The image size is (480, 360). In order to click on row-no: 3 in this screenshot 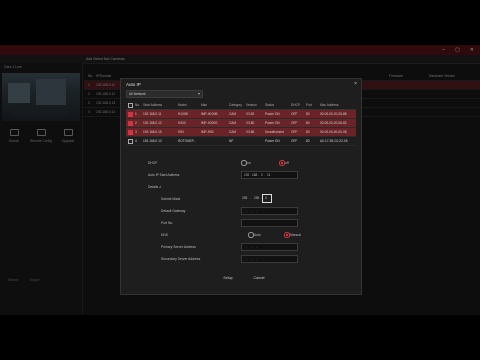, I will do `click(136, 132)`.